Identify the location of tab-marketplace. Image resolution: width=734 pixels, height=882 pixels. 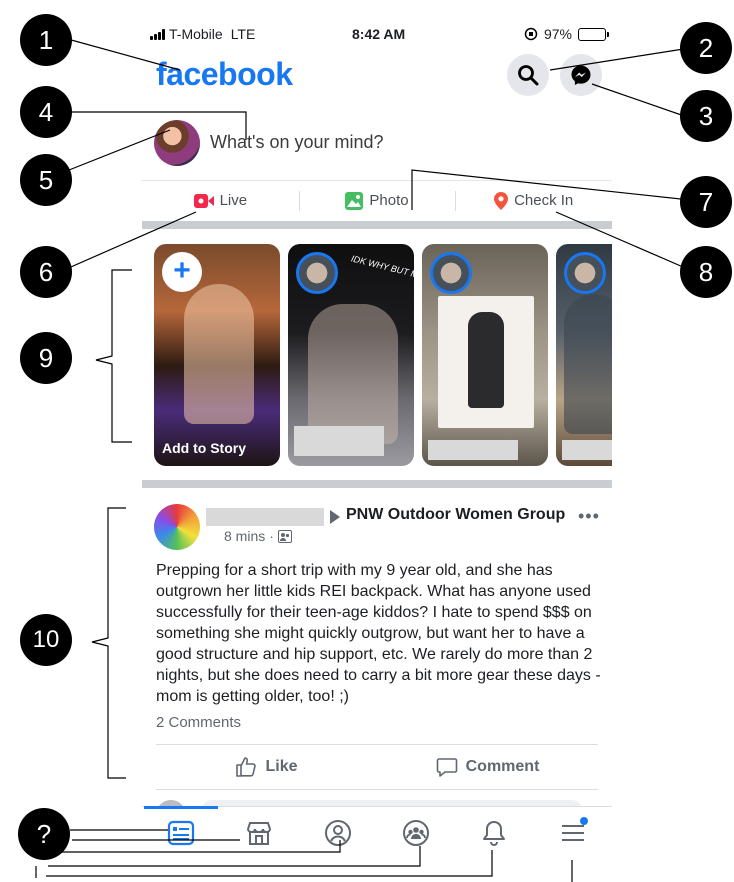
(259, 844).